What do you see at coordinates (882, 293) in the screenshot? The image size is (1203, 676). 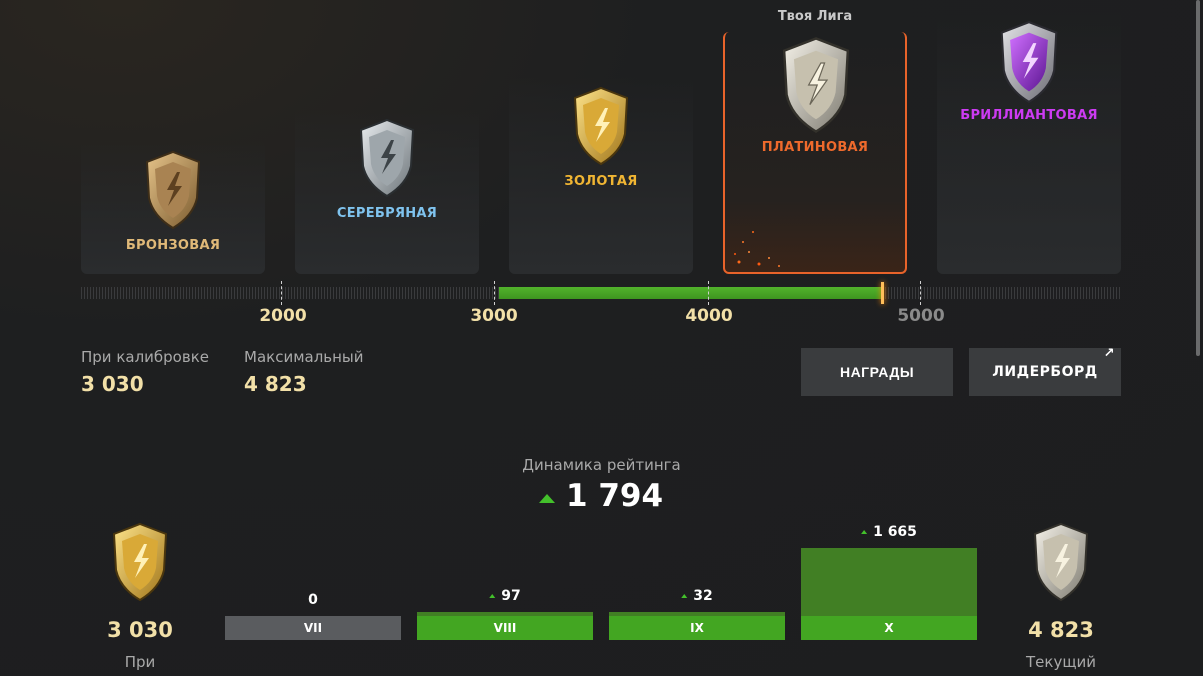 I see `current-rating-marker` at bounding box center [882, 293].